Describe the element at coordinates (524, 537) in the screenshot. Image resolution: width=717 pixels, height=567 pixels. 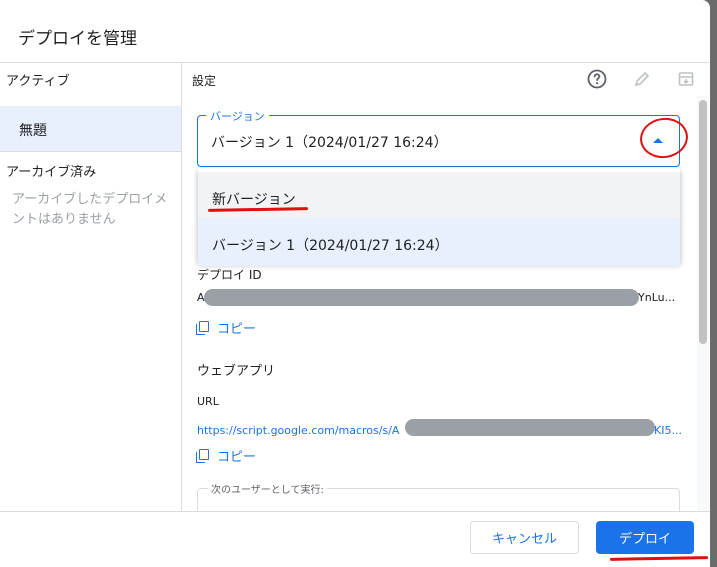
I see `cancel-button: キャンセル` at that location.